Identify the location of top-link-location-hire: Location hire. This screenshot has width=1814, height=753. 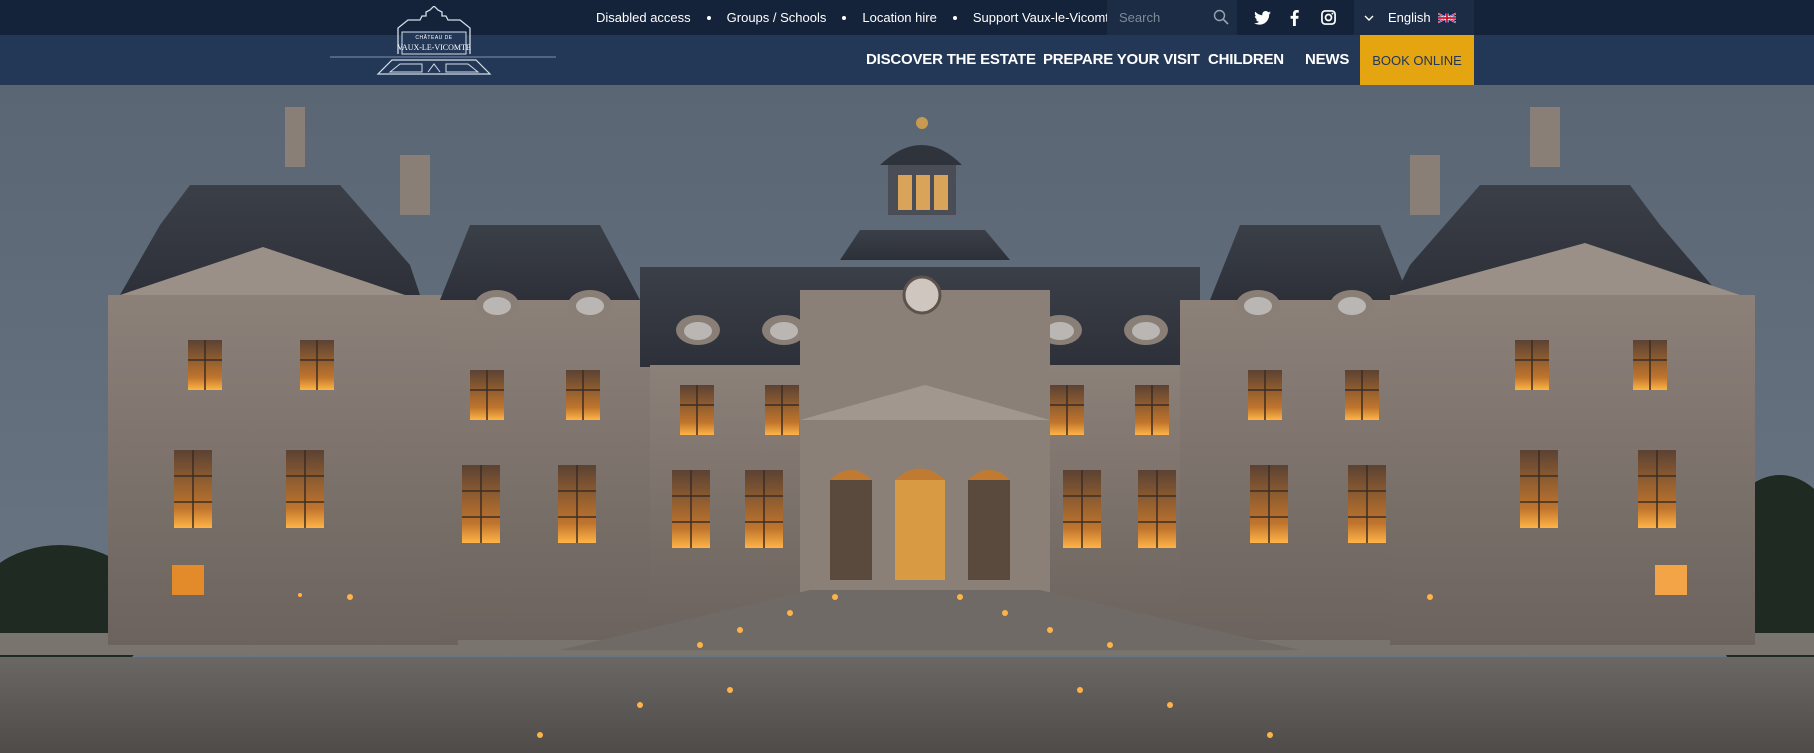
(899, 17).